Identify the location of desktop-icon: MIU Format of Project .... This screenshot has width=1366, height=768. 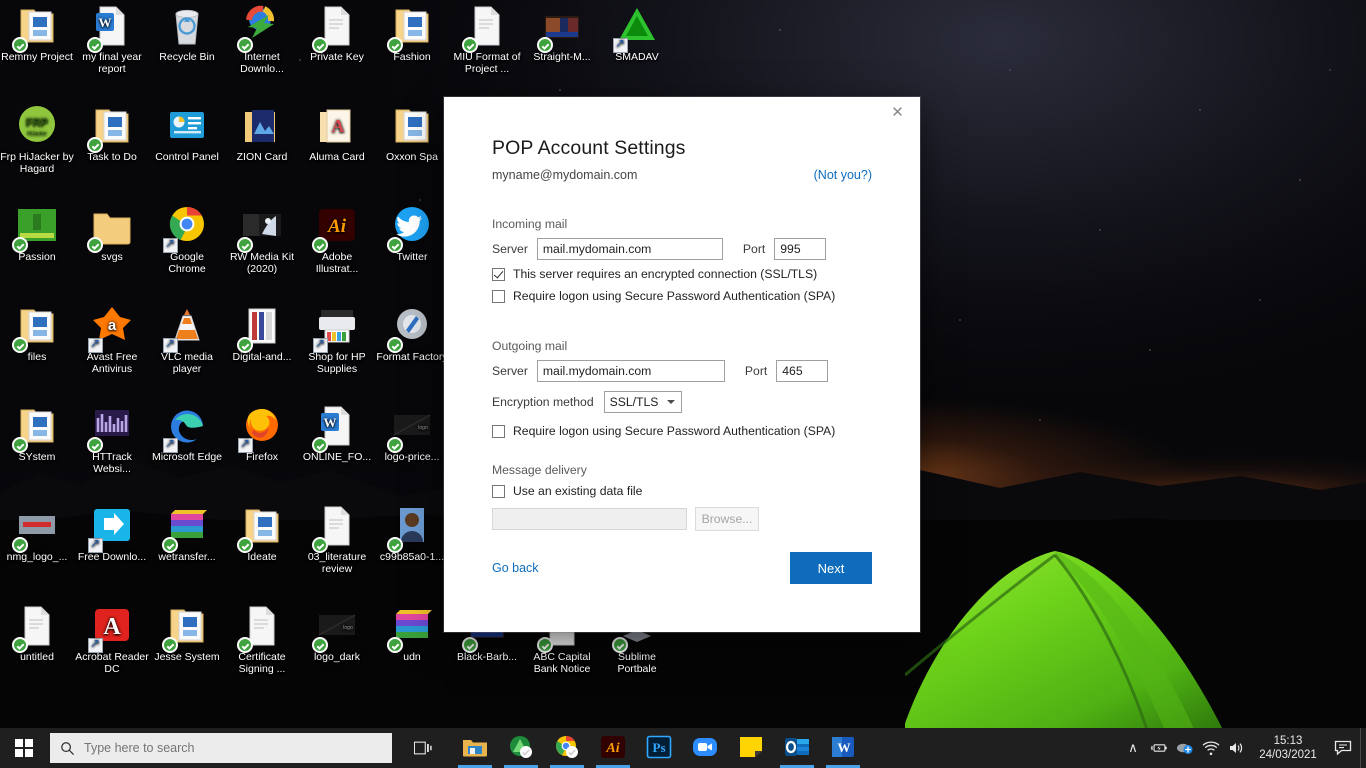
(487, 39).